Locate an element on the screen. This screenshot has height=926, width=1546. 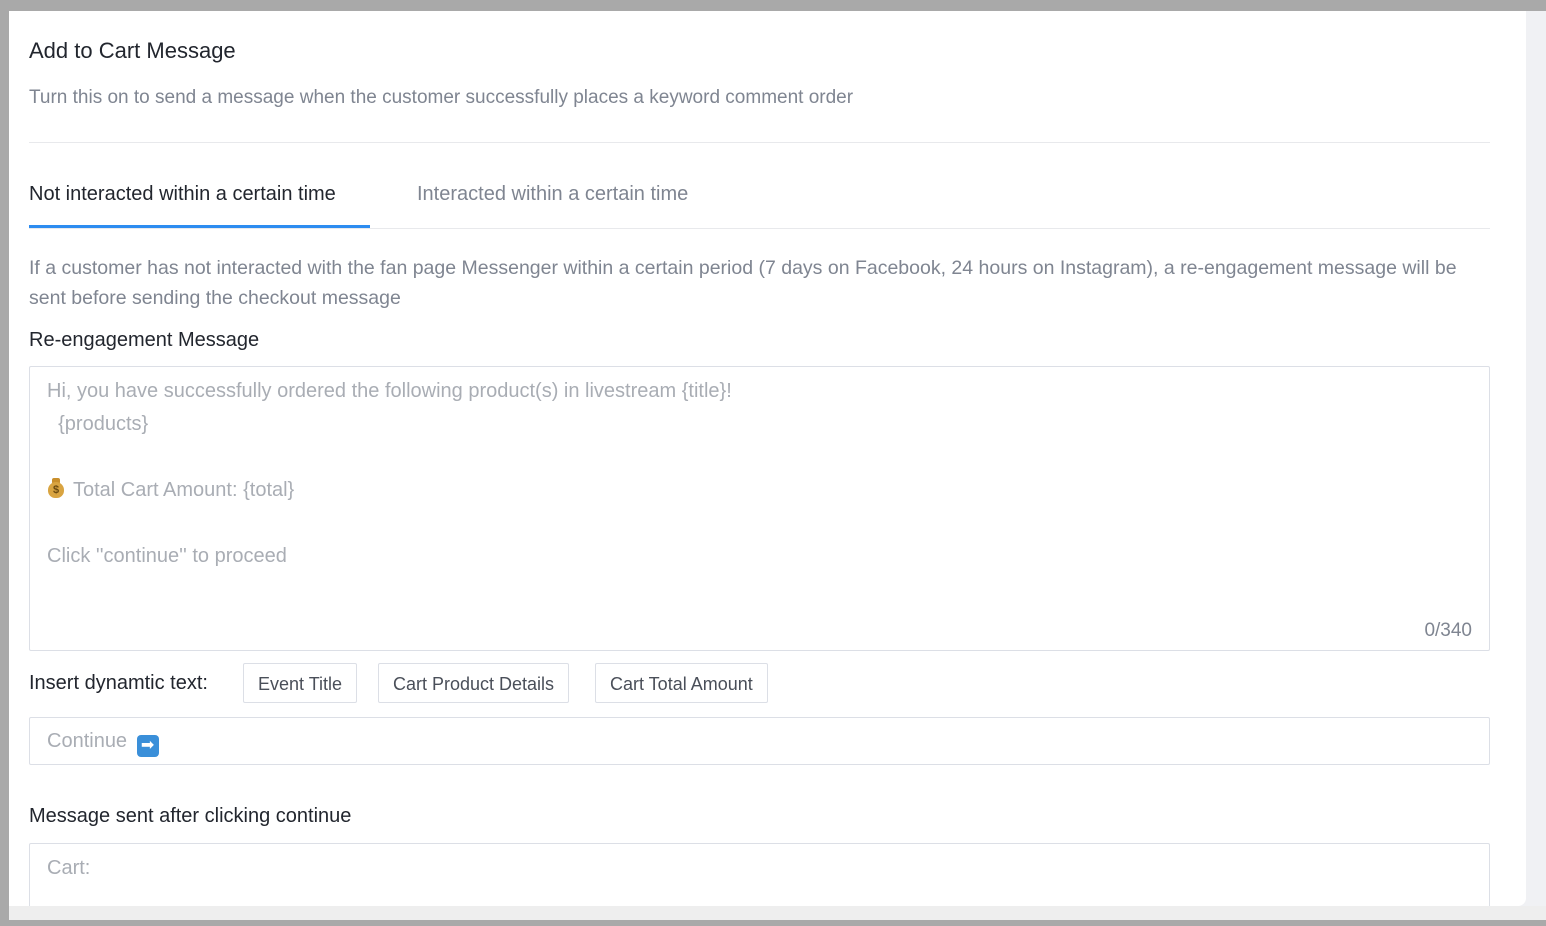
placeholder-line: {products} is located at coordinates (98, 424).